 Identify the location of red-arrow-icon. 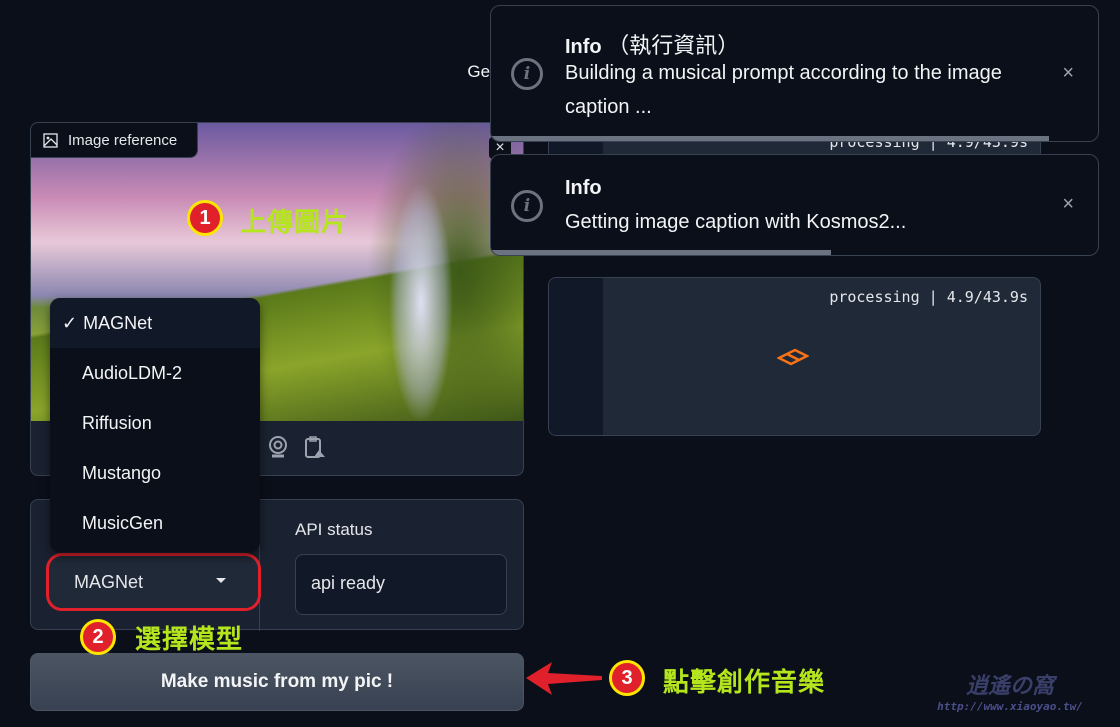
(564, 678).